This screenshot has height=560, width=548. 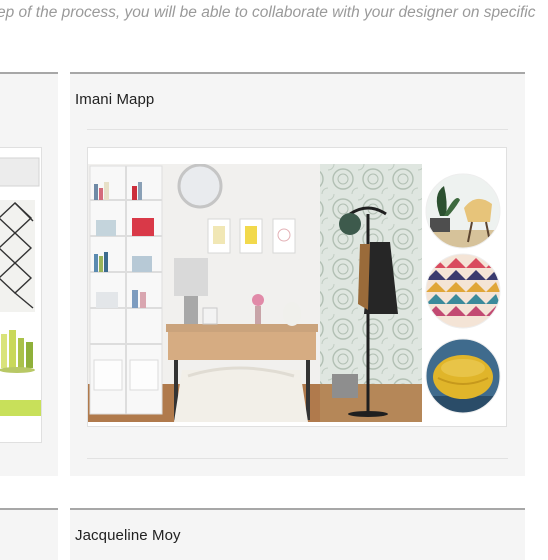 What do you see at coordinates (20, 408) in the screenshot?
I see `lime-accent-bar` at bounding box center [20, 408].